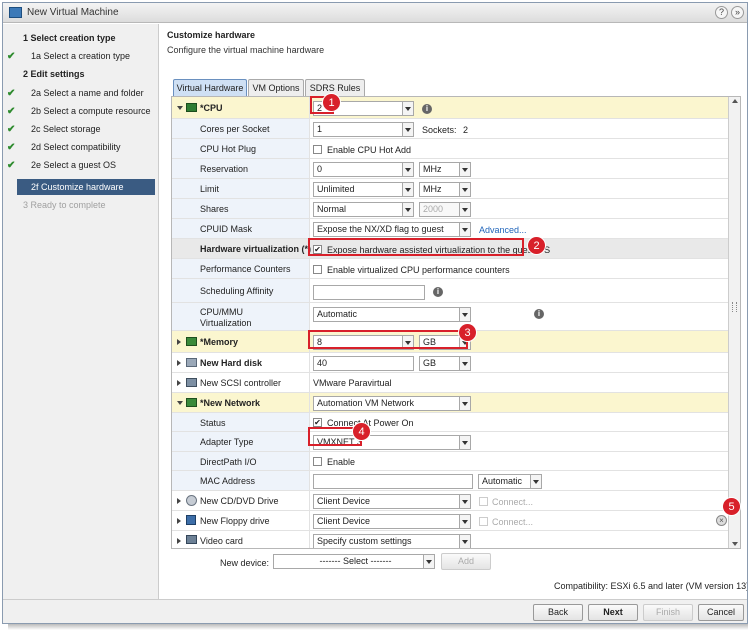 This screenshot has height=632, width=756. Describe the element at coordinates (445, 169) in the screenshot. I see `reservation-unit-select: MHz` at that location.